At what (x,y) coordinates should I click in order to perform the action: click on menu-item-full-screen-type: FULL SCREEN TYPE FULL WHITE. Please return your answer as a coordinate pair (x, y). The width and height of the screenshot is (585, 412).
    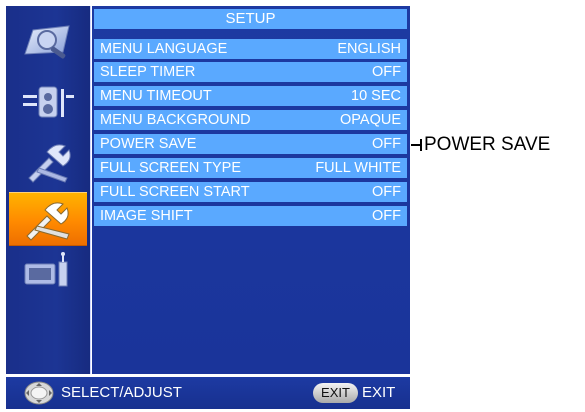
    Looking at the image, I should click on (250, 168).